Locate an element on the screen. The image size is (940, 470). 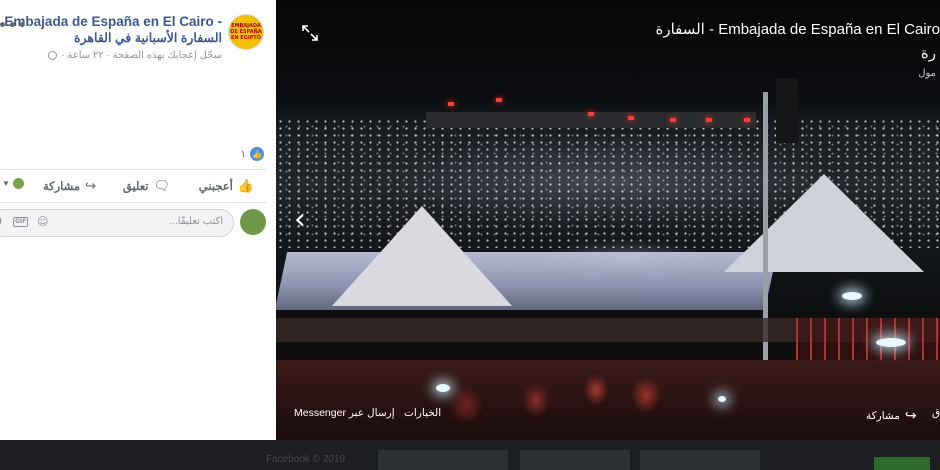
footer-copyright: Facebook © 2019 is located at coordinates (306, 459).